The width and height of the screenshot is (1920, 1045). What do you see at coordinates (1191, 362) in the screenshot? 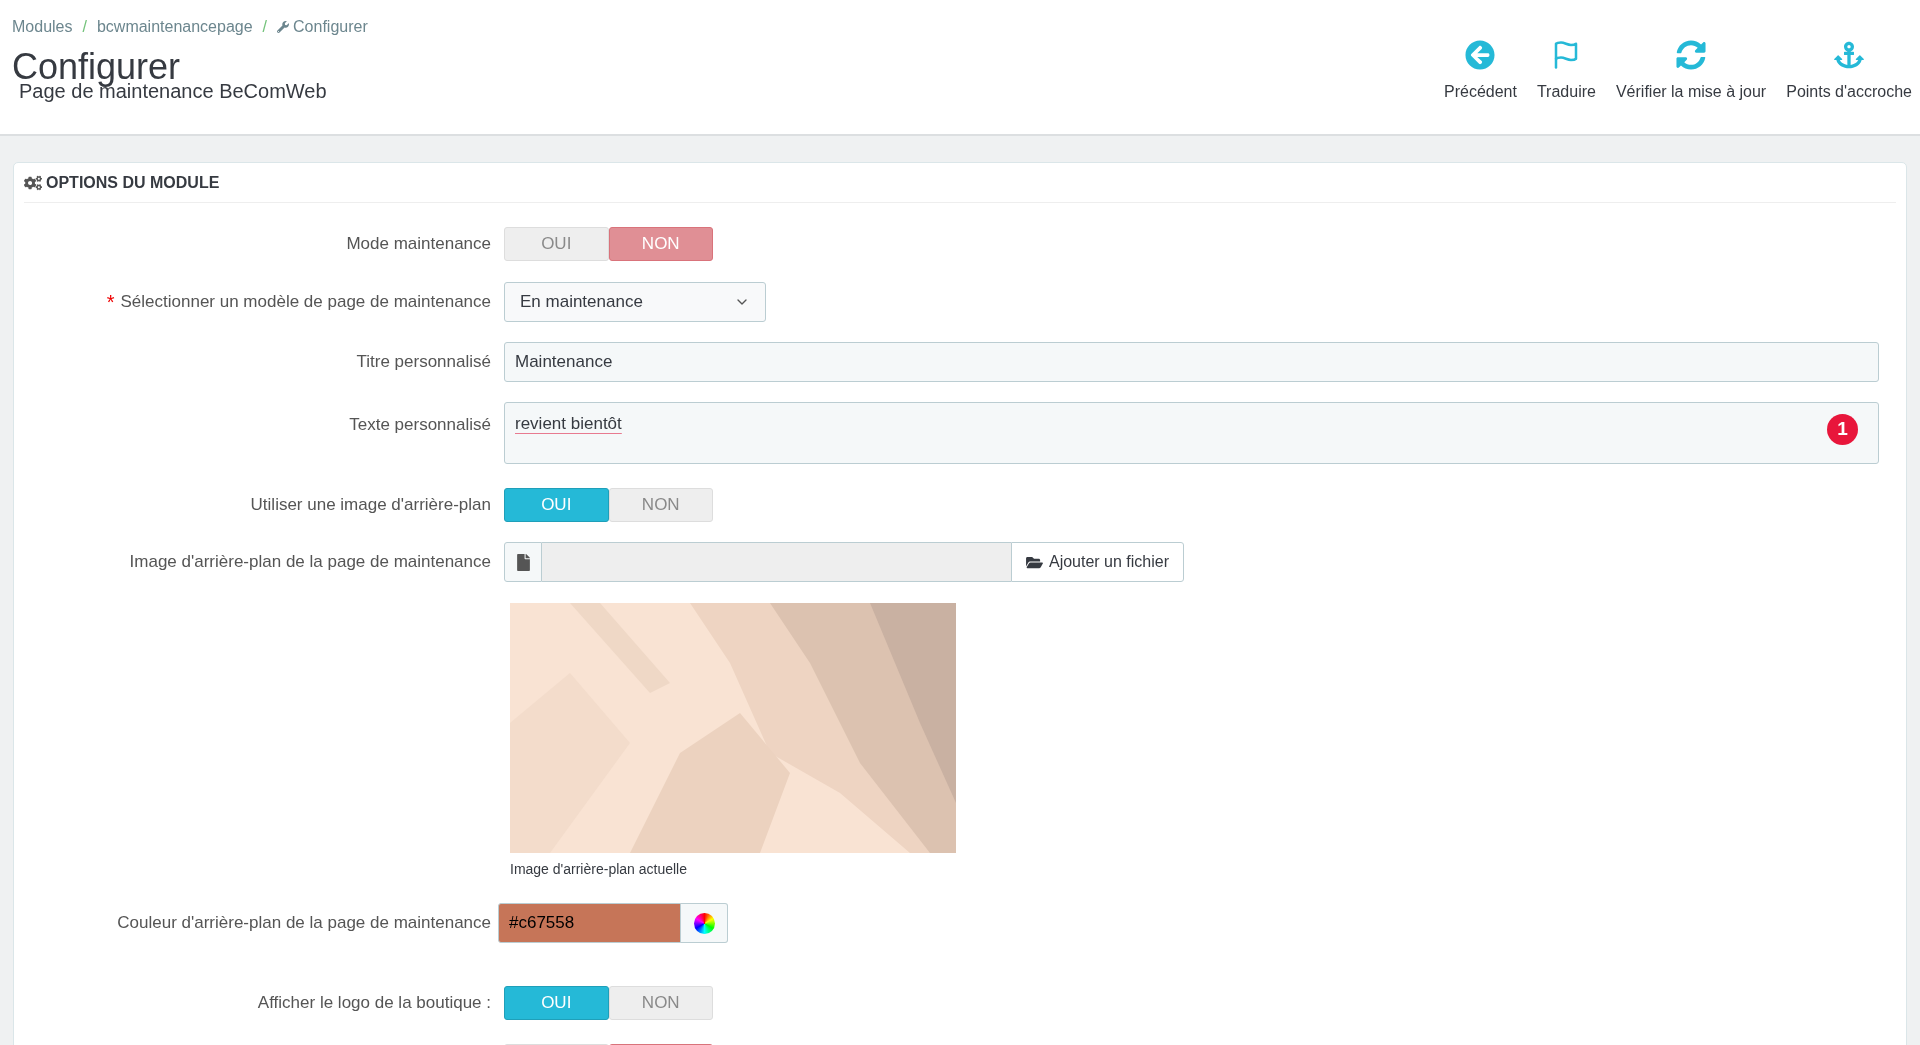
I see `title-field: Maintenance` at bounding box center [1191, 362].